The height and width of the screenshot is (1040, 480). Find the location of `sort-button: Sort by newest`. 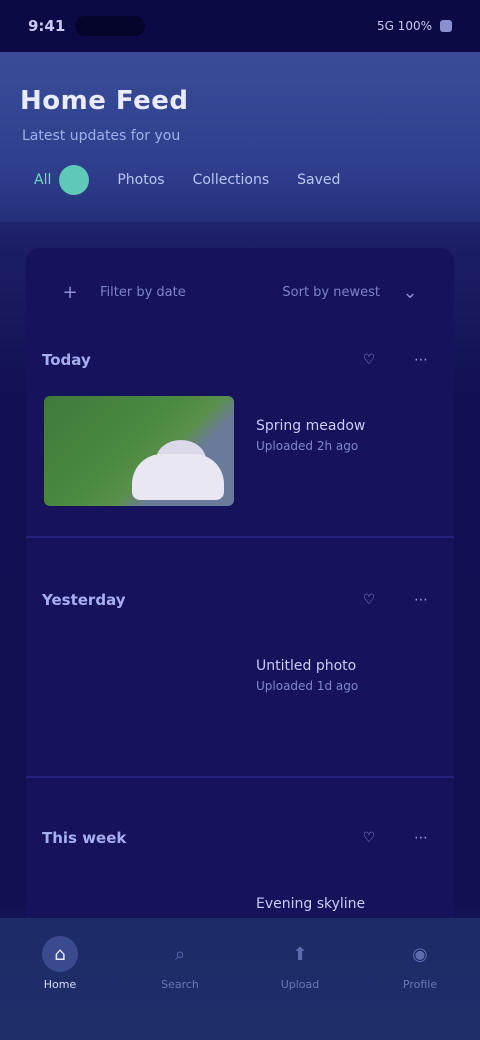

sort-button: Sort by newest is located at coordinates (331, 292).